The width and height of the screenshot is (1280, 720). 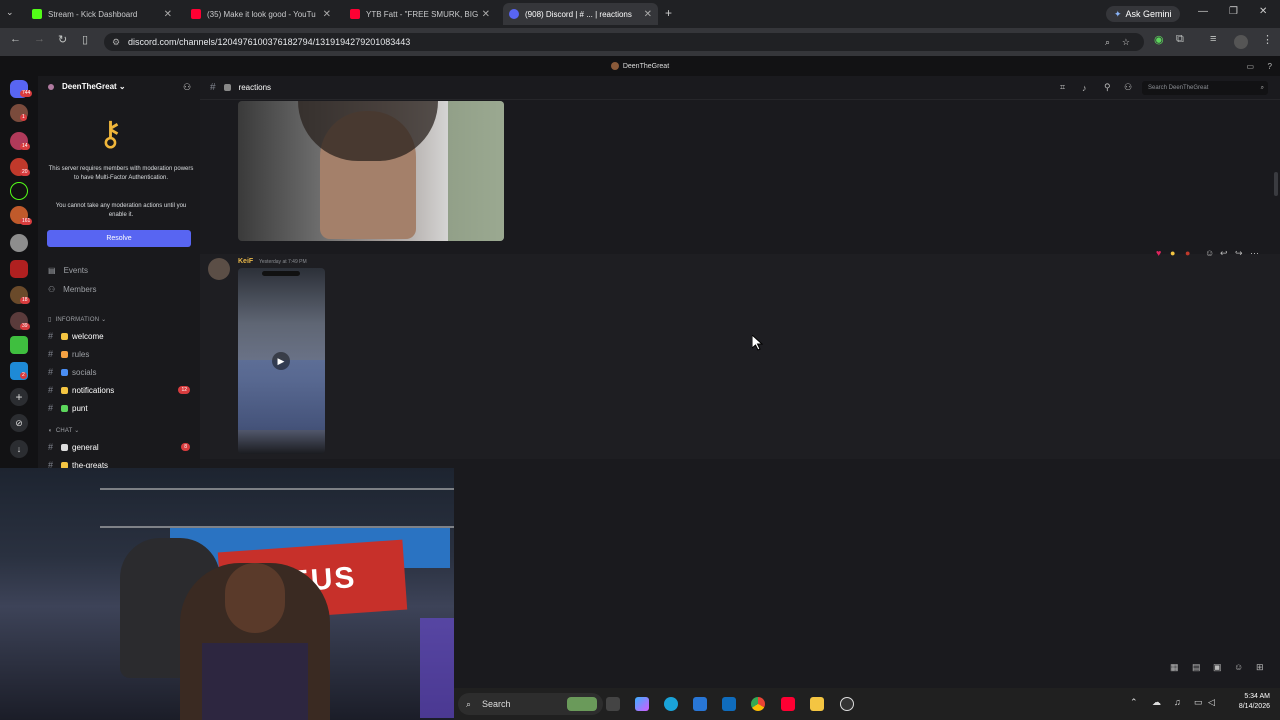 I want to click on channel-label: notifications, so click(x=93, y=390).